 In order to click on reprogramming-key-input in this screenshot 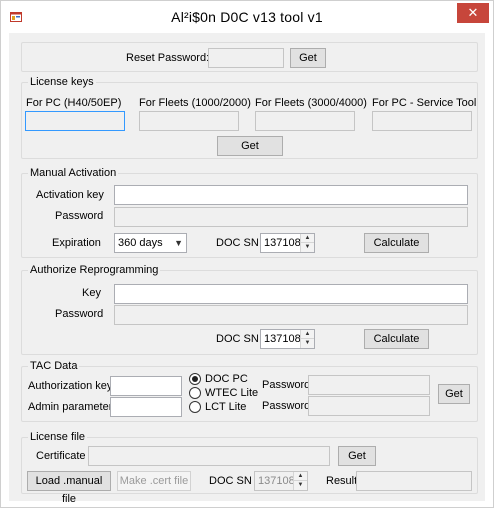, I will do `click(291, 294)`.